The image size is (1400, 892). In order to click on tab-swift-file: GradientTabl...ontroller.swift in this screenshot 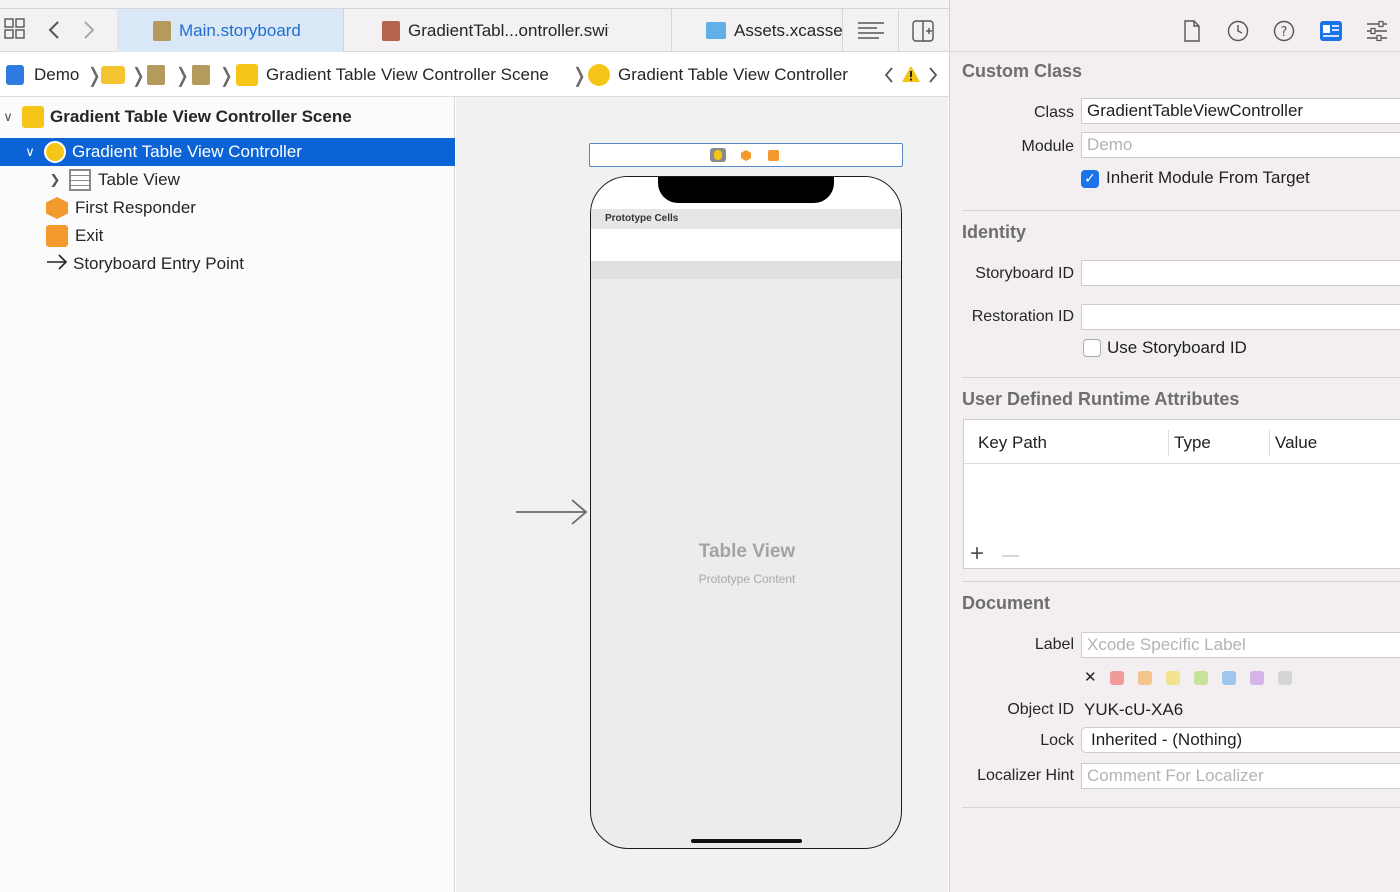, I will do `click(476, 30)`.